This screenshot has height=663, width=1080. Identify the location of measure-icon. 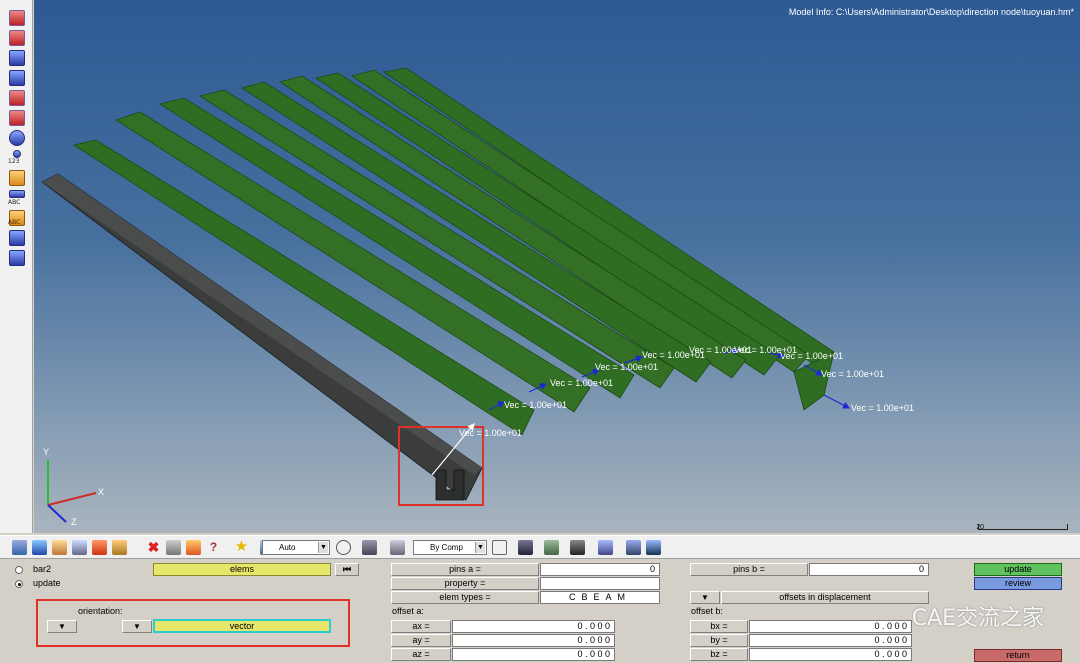
(17, 178).